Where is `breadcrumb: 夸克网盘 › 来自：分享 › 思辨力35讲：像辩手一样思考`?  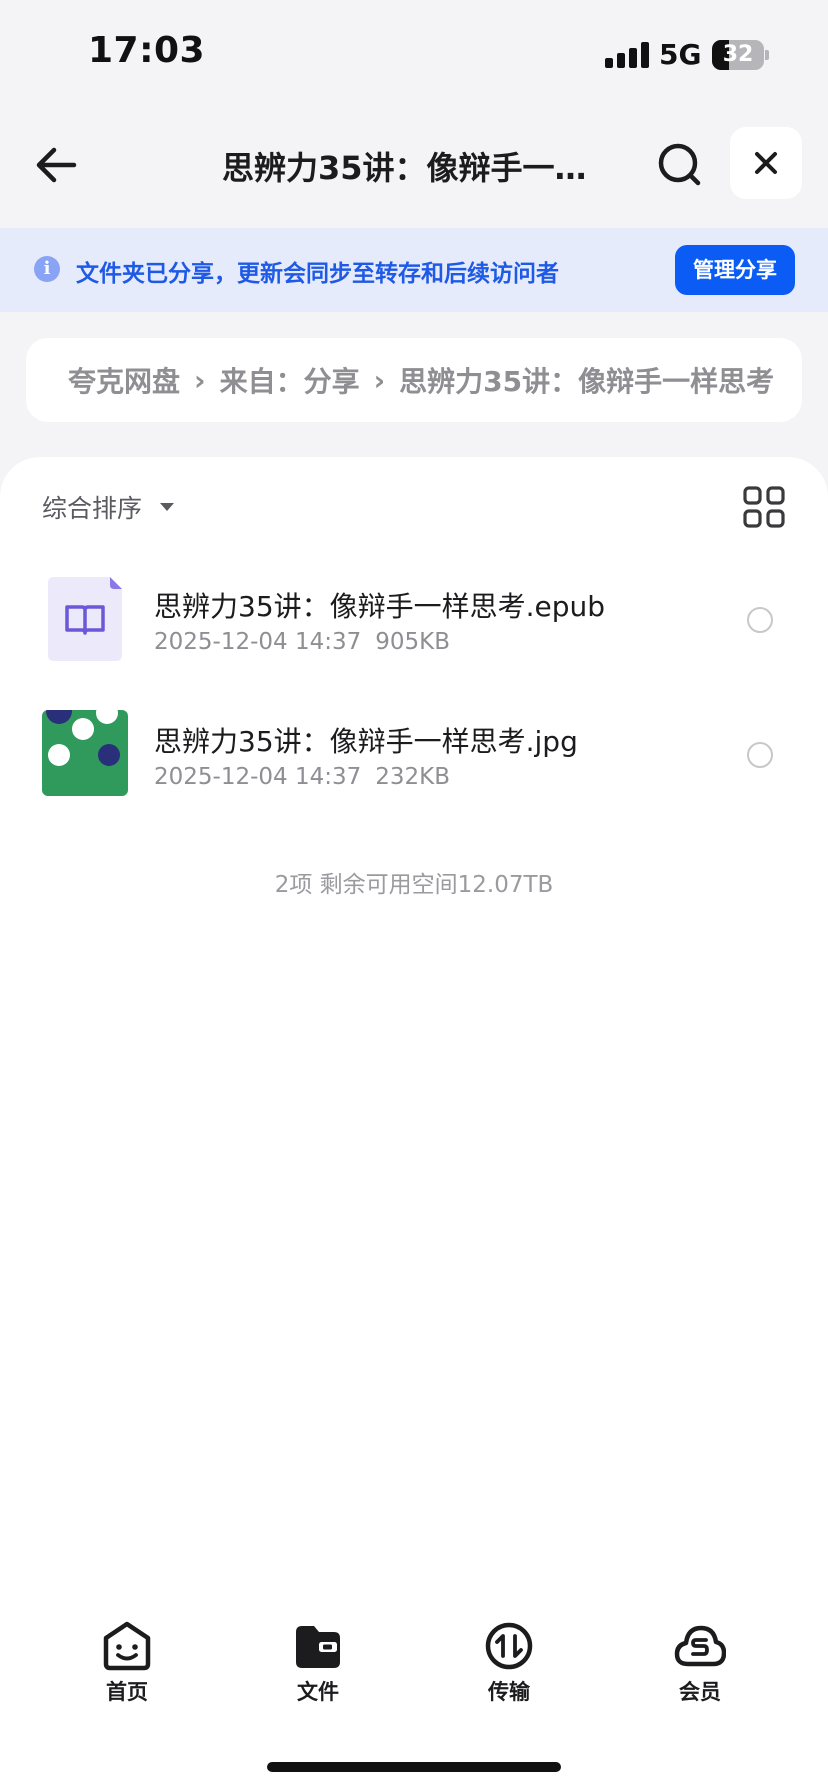 breadcrumb: 夸克网盘 › 来自：分享 › 思辨力35讲：像辩手一样思考 is located at coordinates (414, 380).